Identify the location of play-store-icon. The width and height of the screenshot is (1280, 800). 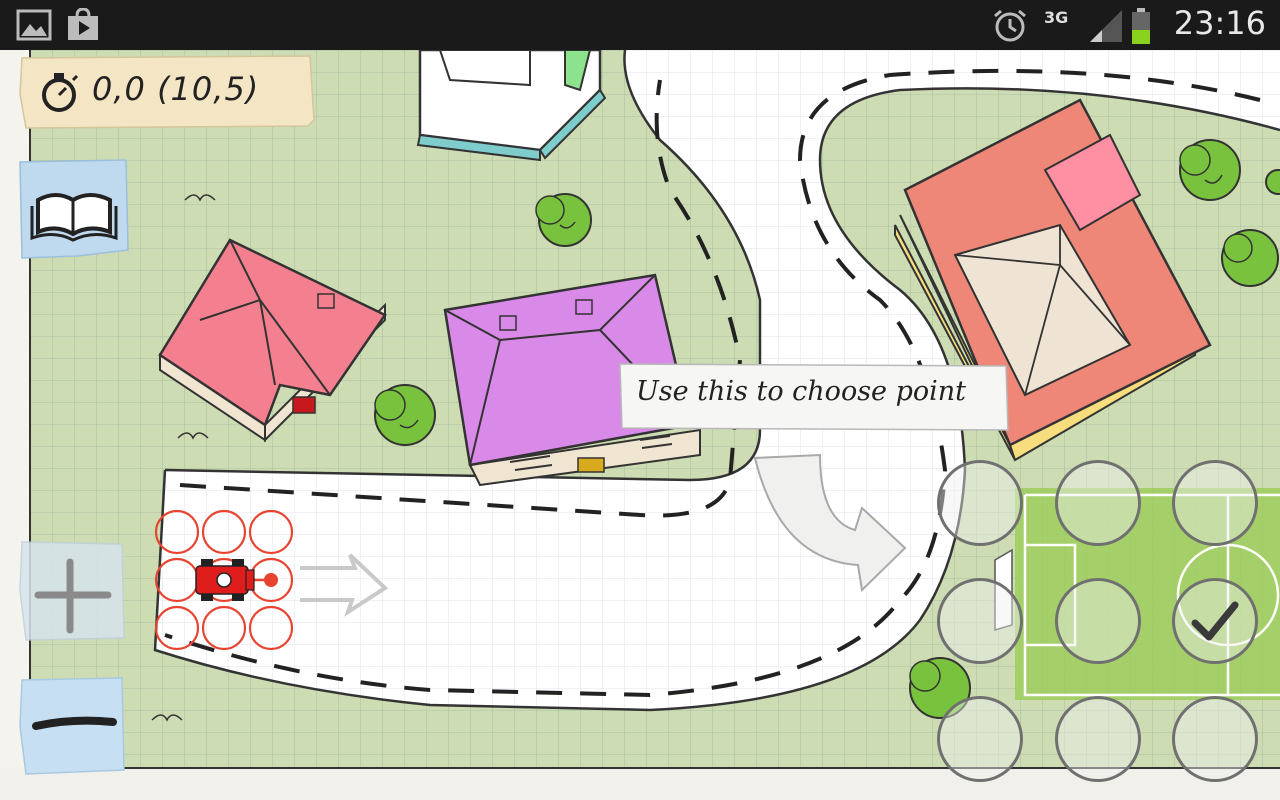
(83, 24).